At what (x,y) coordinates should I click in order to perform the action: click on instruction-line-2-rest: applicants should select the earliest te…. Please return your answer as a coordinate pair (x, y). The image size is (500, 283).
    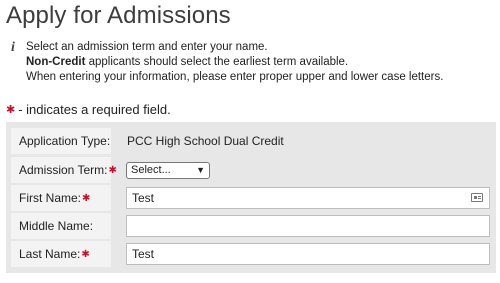
    Looking at the image, I should click on (217, 62).